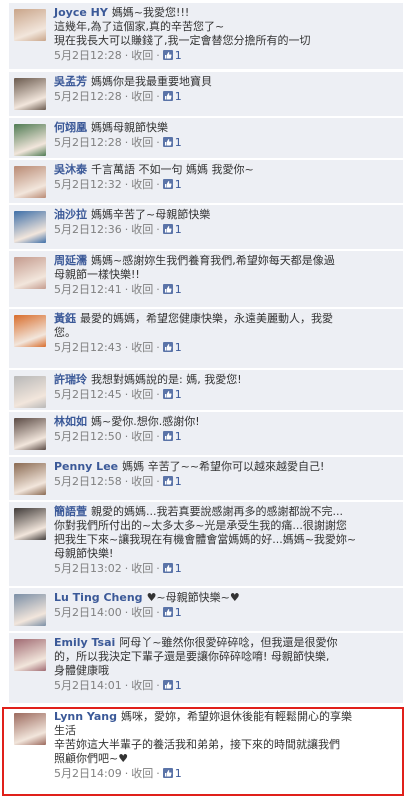 The height and width of the screenshot is (798, 406). I want to click on comment-timestamp: 5月2日12:50, so click(88, 436).